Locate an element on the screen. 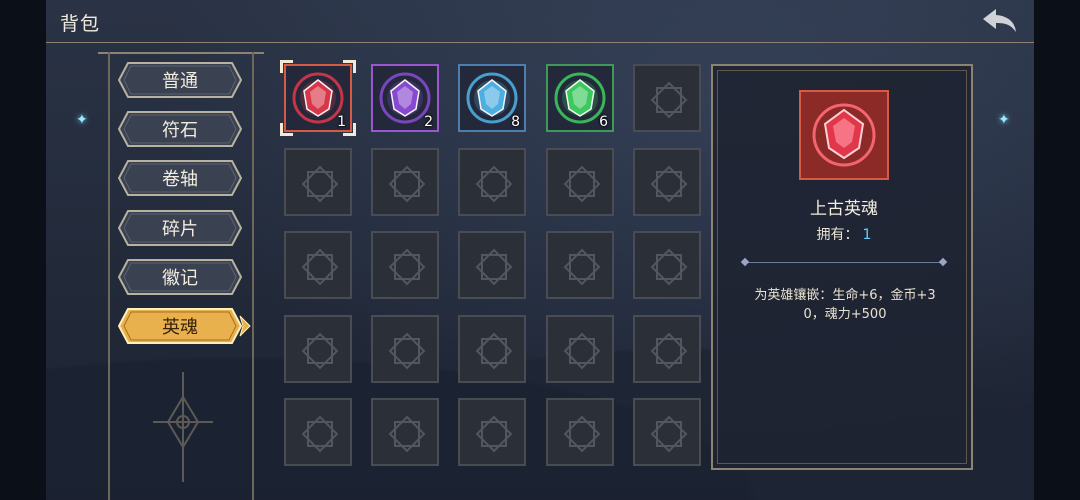 Image resolution: width=1080 pixels, height=500 pixels. red-soul-gem-icon is located at coordinates (844, 135).